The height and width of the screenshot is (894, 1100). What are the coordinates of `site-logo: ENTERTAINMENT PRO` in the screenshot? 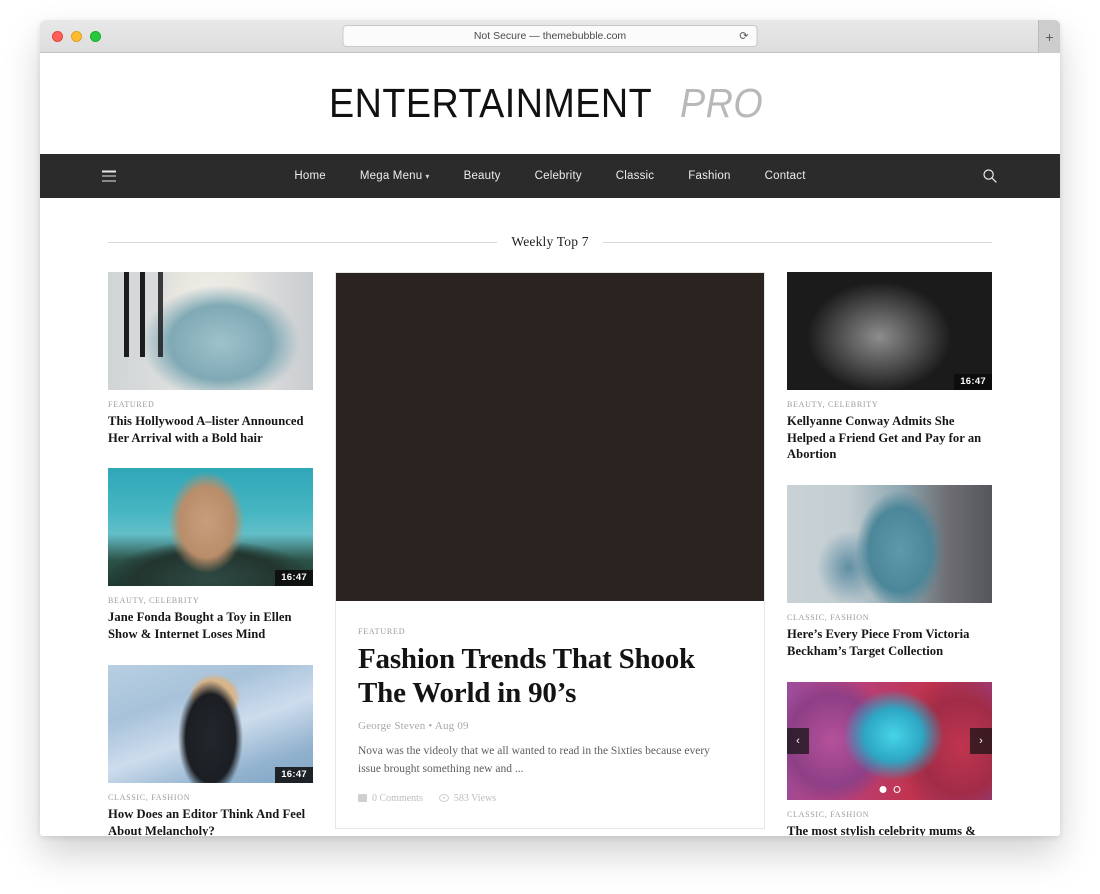 It's located at (550, 103).